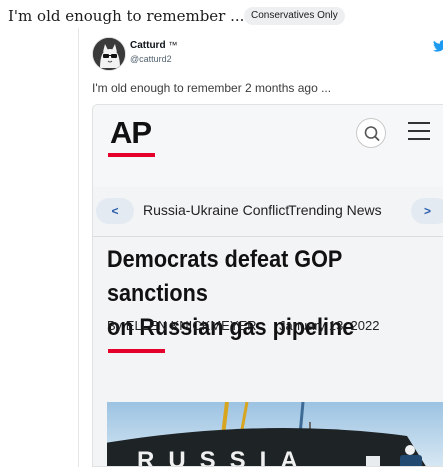  I want to click on trademark-symbol: ™, so click(173, 45).